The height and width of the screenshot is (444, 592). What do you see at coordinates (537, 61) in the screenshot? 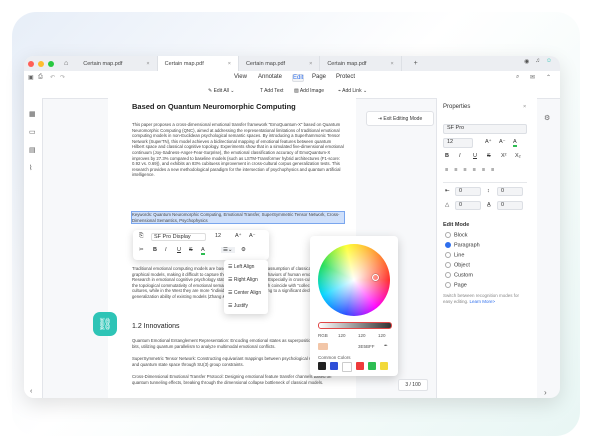
I see `notification-icon: ♫` at bounding box center [537, 61].